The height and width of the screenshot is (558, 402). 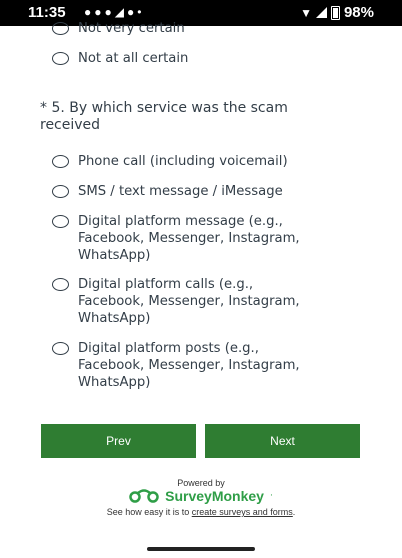 What do you see at coordinates (109, 12) in the screenshot?
I see `messenger-icon: ●` at bounding box center [109, 12].